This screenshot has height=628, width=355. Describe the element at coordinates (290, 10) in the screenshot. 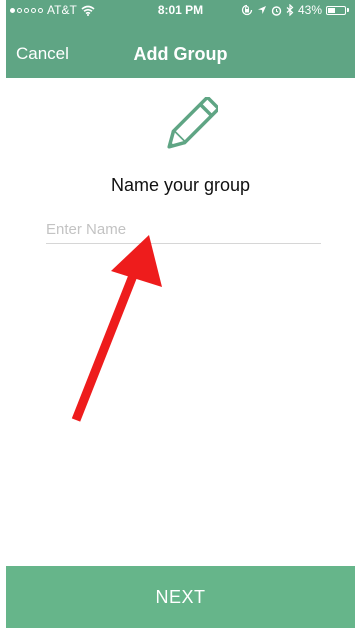

I see `bluetooth-icon` at that location.